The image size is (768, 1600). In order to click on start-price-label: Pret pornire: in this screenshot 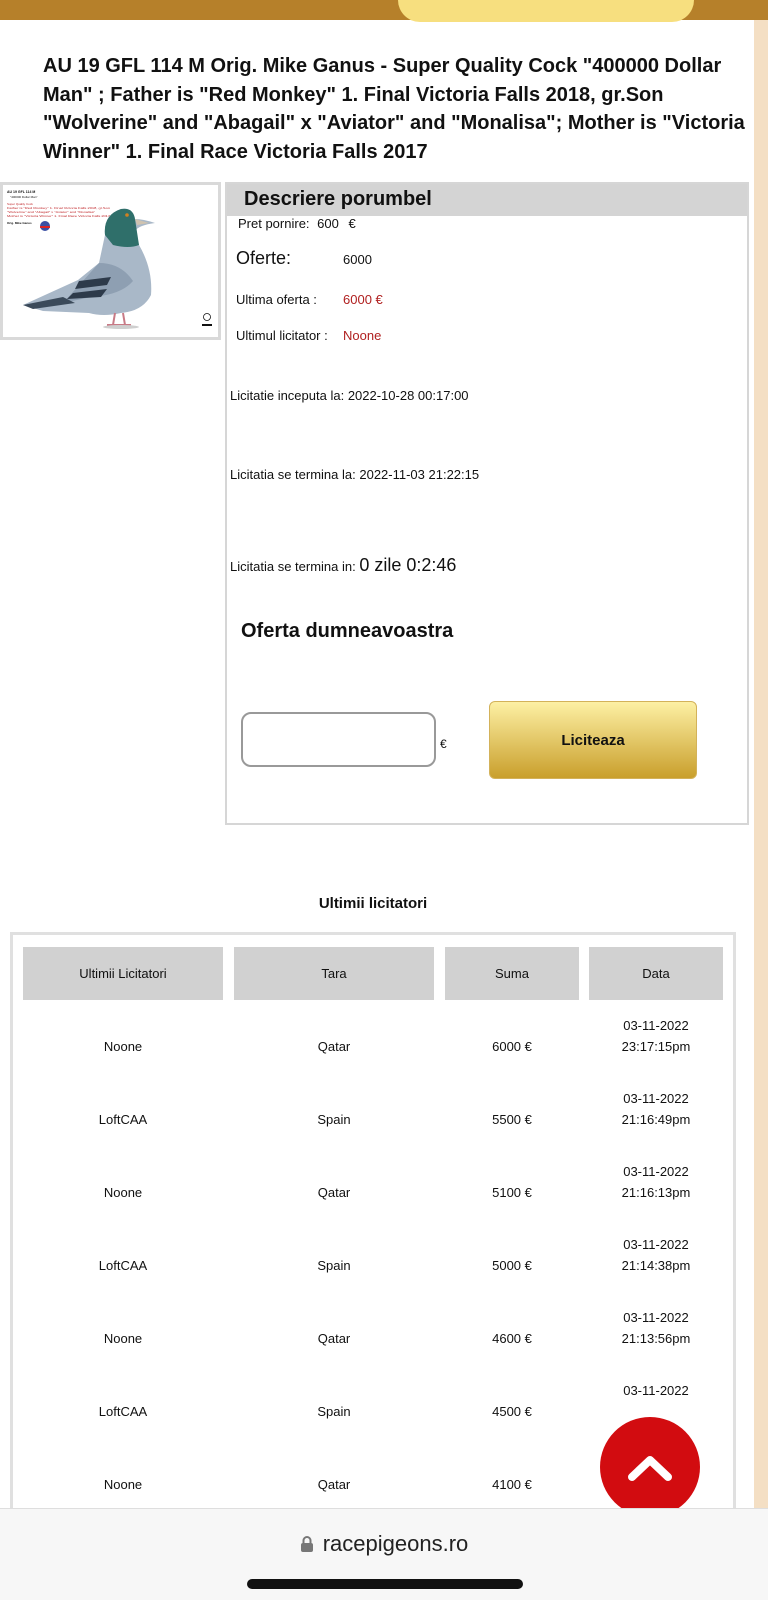, I will do `click(274, 223)`.